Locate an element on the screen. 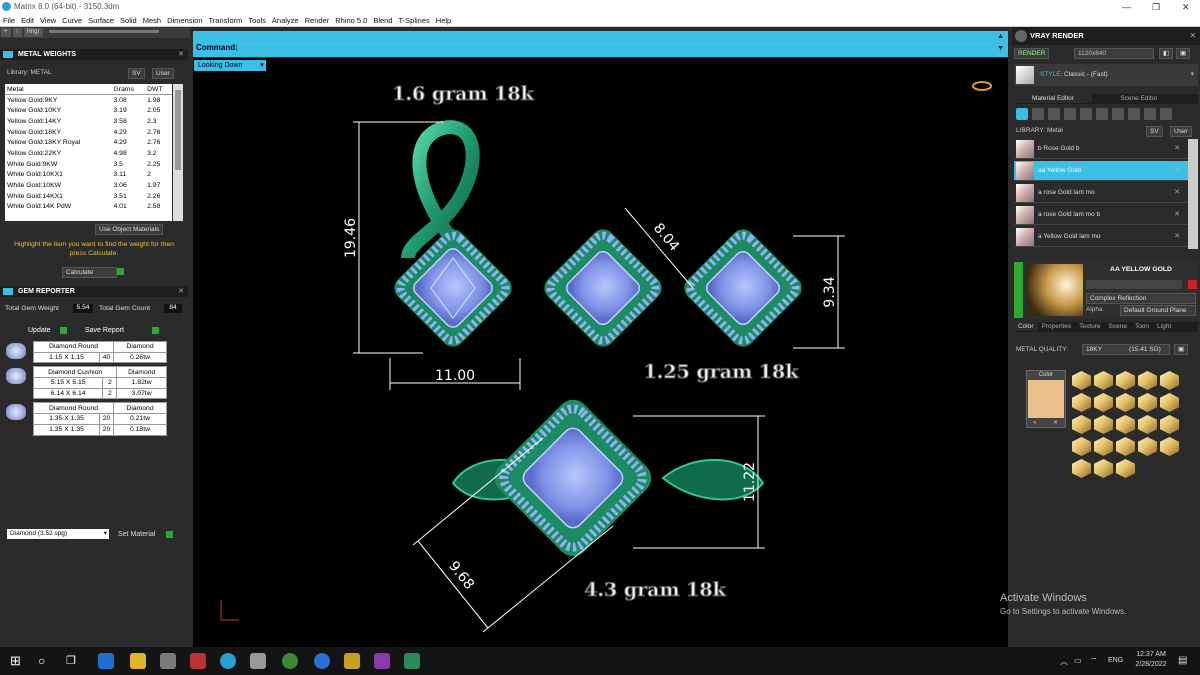 This screenshot has width=1200, height=675. command-input is located at coordinates (615, 49).